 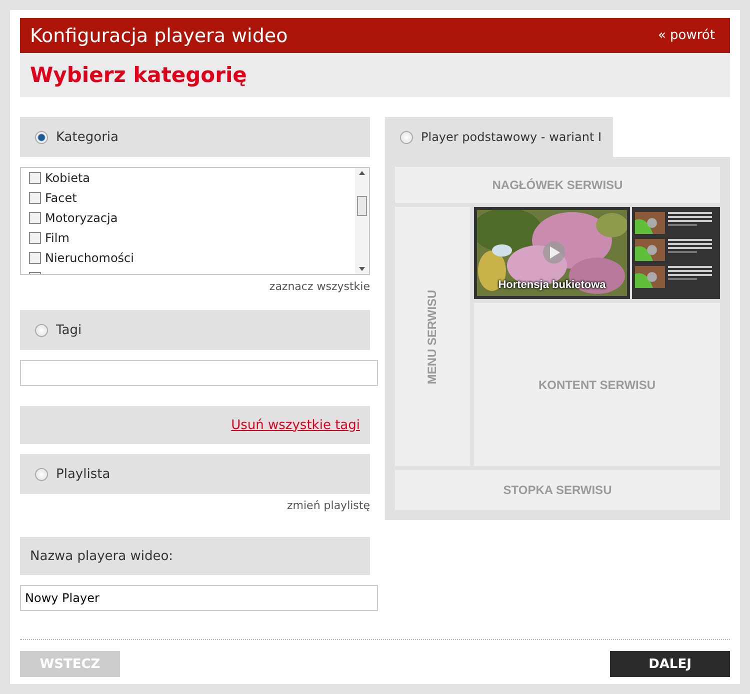 What do you see at coordinates (67, 178) in the screenshot?
I see `category-label: Kobieta` at bounding box center [67, 178].